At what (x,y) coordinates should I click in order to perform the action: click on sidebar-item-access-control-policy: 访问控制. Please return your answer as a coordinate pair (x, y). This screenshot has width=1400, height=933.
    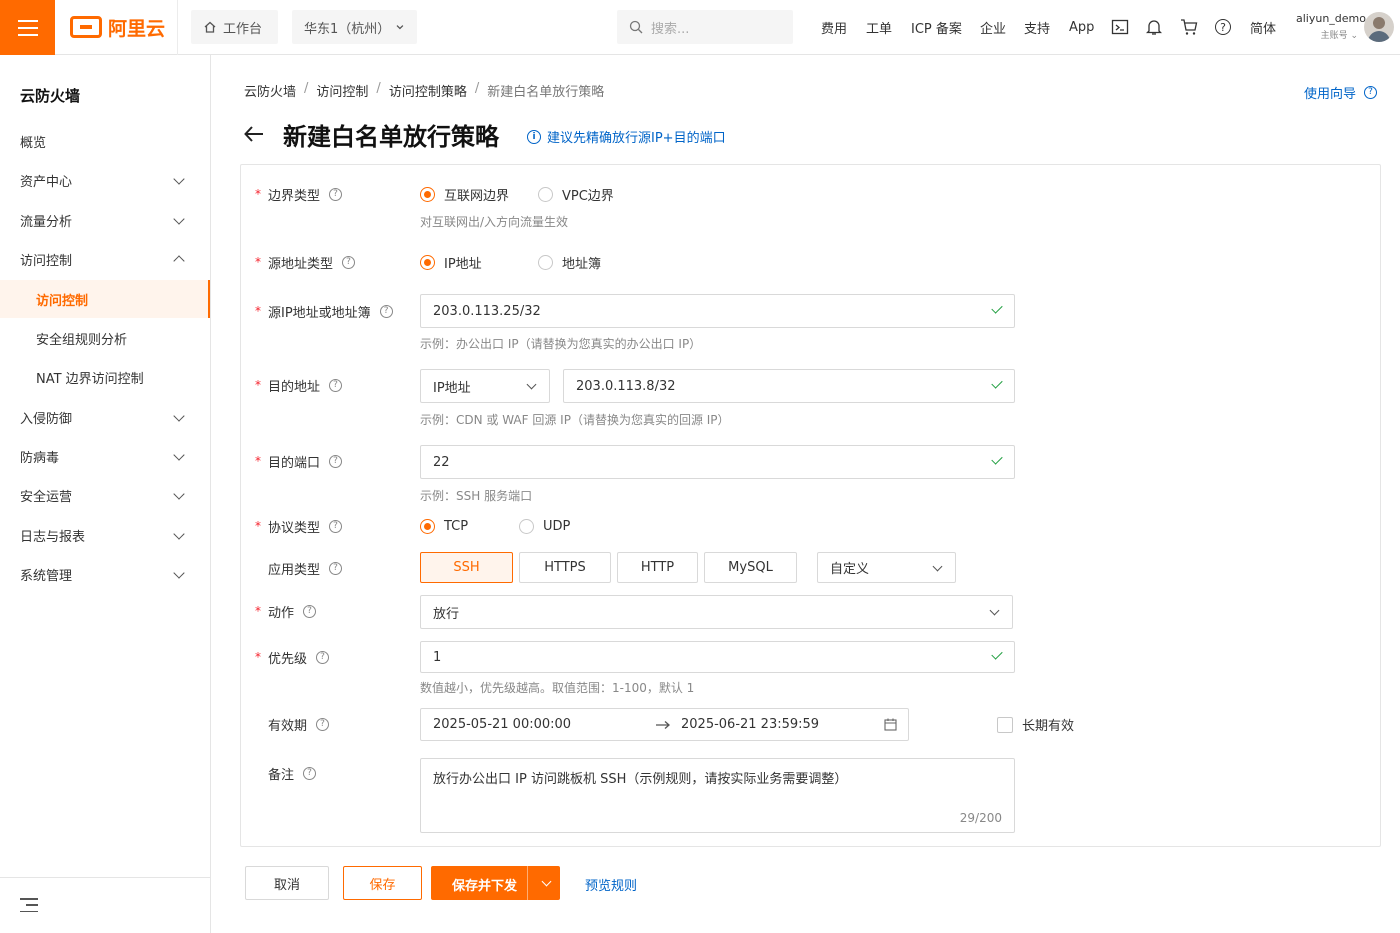
    Looking at the image, I should click on (105, 299).